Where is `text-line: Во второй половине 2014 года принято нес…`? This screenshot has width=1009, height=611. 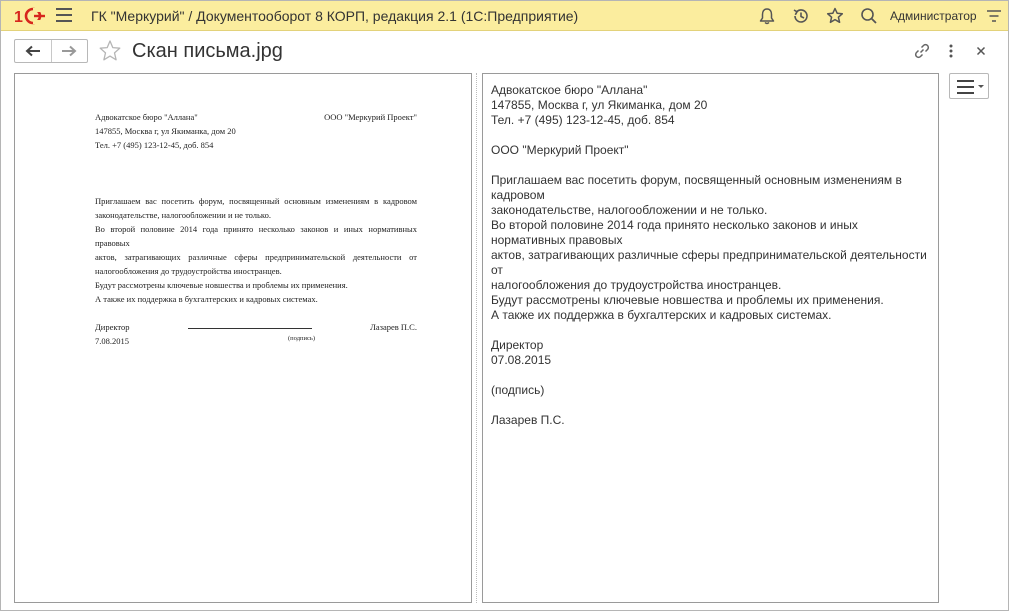
text-line: Во второй половине 2014 года принято нес… is located at coordinates (674, 225).